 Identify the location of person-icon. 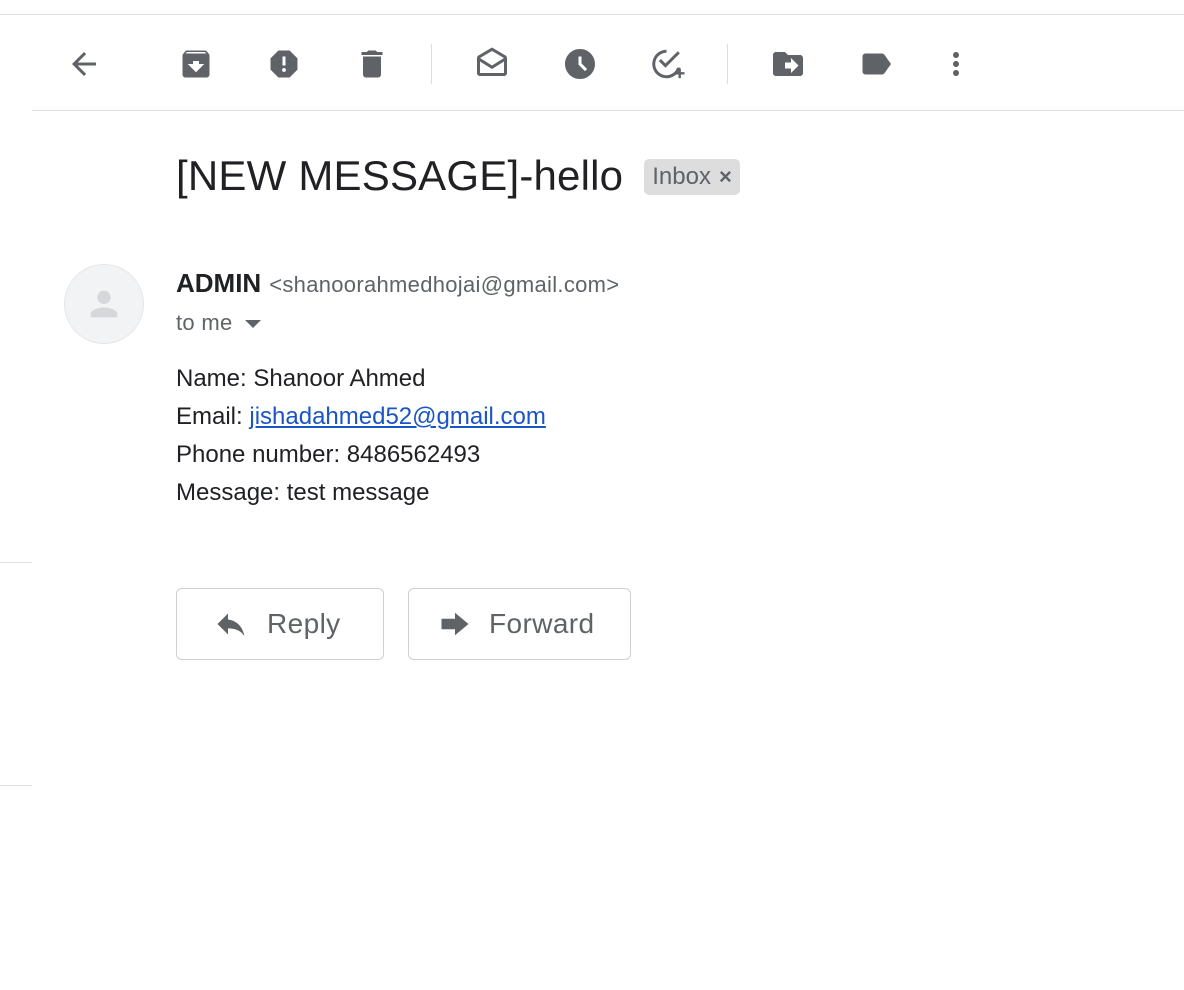
(104, 304).